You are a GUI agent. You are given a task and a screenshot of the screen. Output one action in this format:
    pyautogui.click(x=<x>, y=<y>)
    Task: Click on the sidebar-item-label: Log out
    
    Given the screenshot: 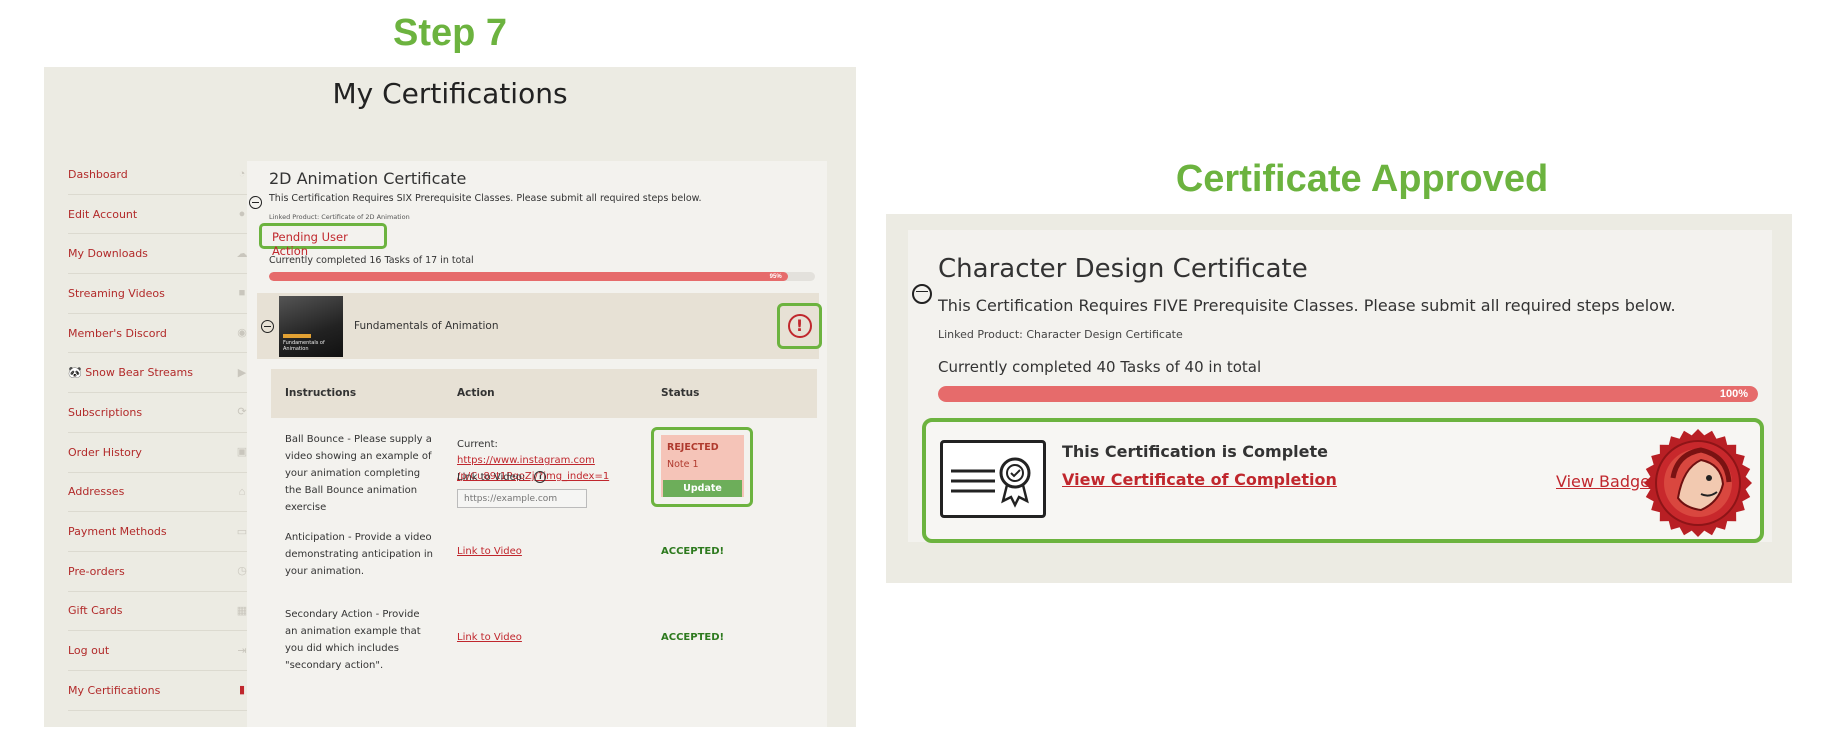 What is the action you would take?
    pyautogui.click(x=89, y=651)
    